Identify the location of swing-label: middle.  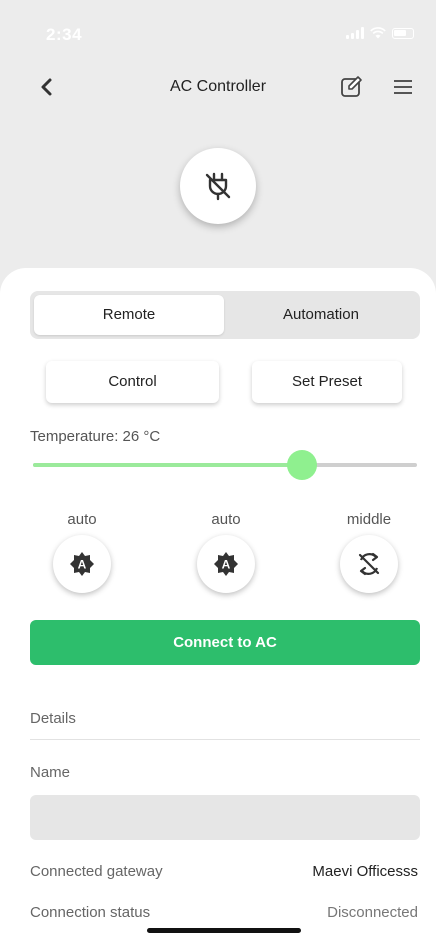
(369, 519).